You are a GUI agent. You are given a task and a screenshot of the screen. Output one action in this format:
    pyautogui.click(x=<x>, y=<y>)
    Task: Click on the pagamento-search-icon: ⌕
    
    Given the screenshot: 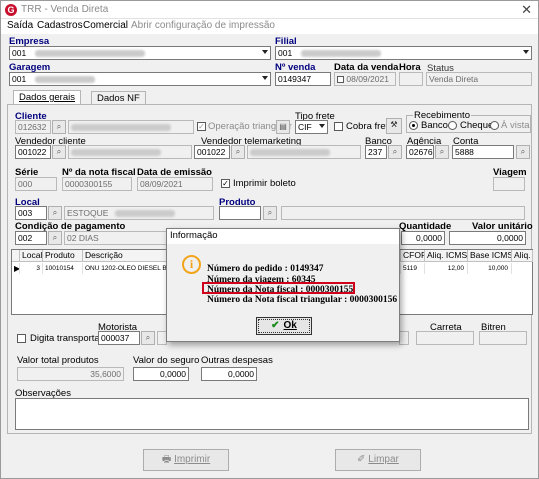 What is the action you would take?
    pyautogui.click(x=55, y=238)
    